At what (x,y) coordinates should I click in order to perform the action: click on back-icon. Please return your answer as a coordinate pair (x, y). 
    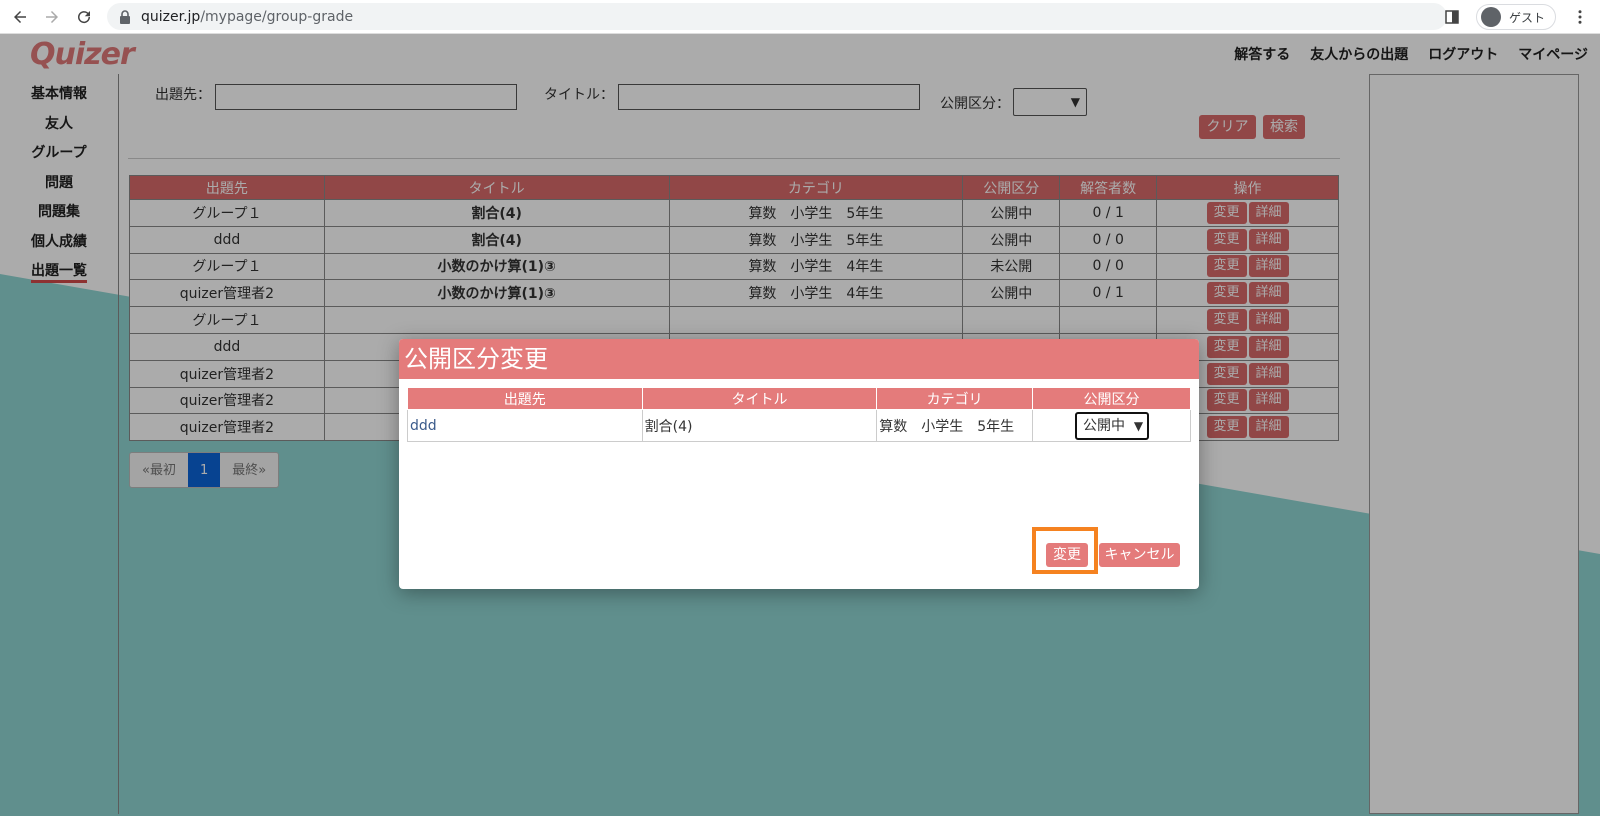
    Looking at the image, I should click on (20, 17).